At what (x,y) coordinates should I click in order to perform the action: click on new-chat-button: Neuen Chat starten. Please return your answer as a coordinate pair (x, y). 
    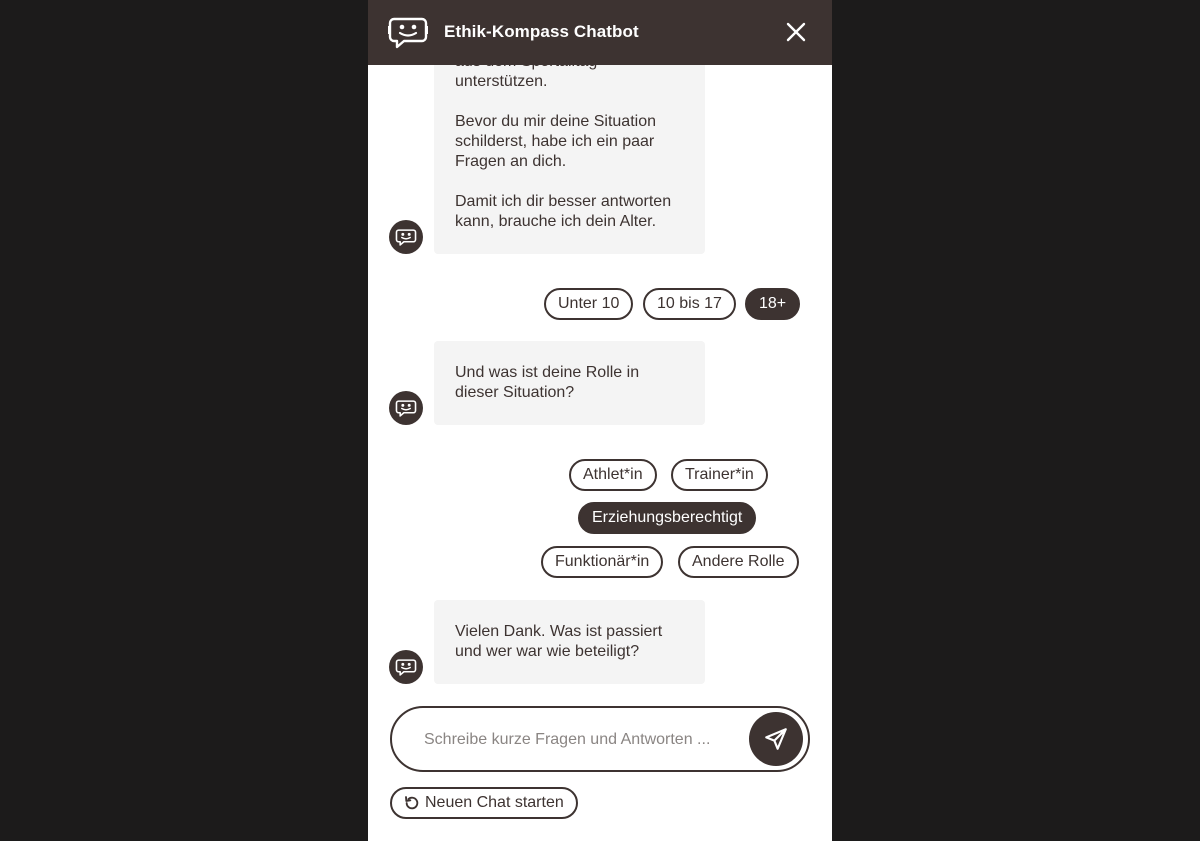
    Looking at the image, I should click on (484, 803).